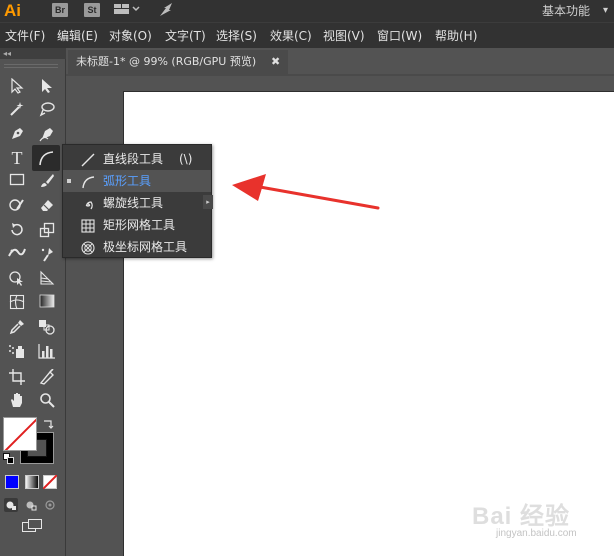 This screenshot has width=614, height=556. I want to click on shape-builder-tool-icon, so click(17, 278).